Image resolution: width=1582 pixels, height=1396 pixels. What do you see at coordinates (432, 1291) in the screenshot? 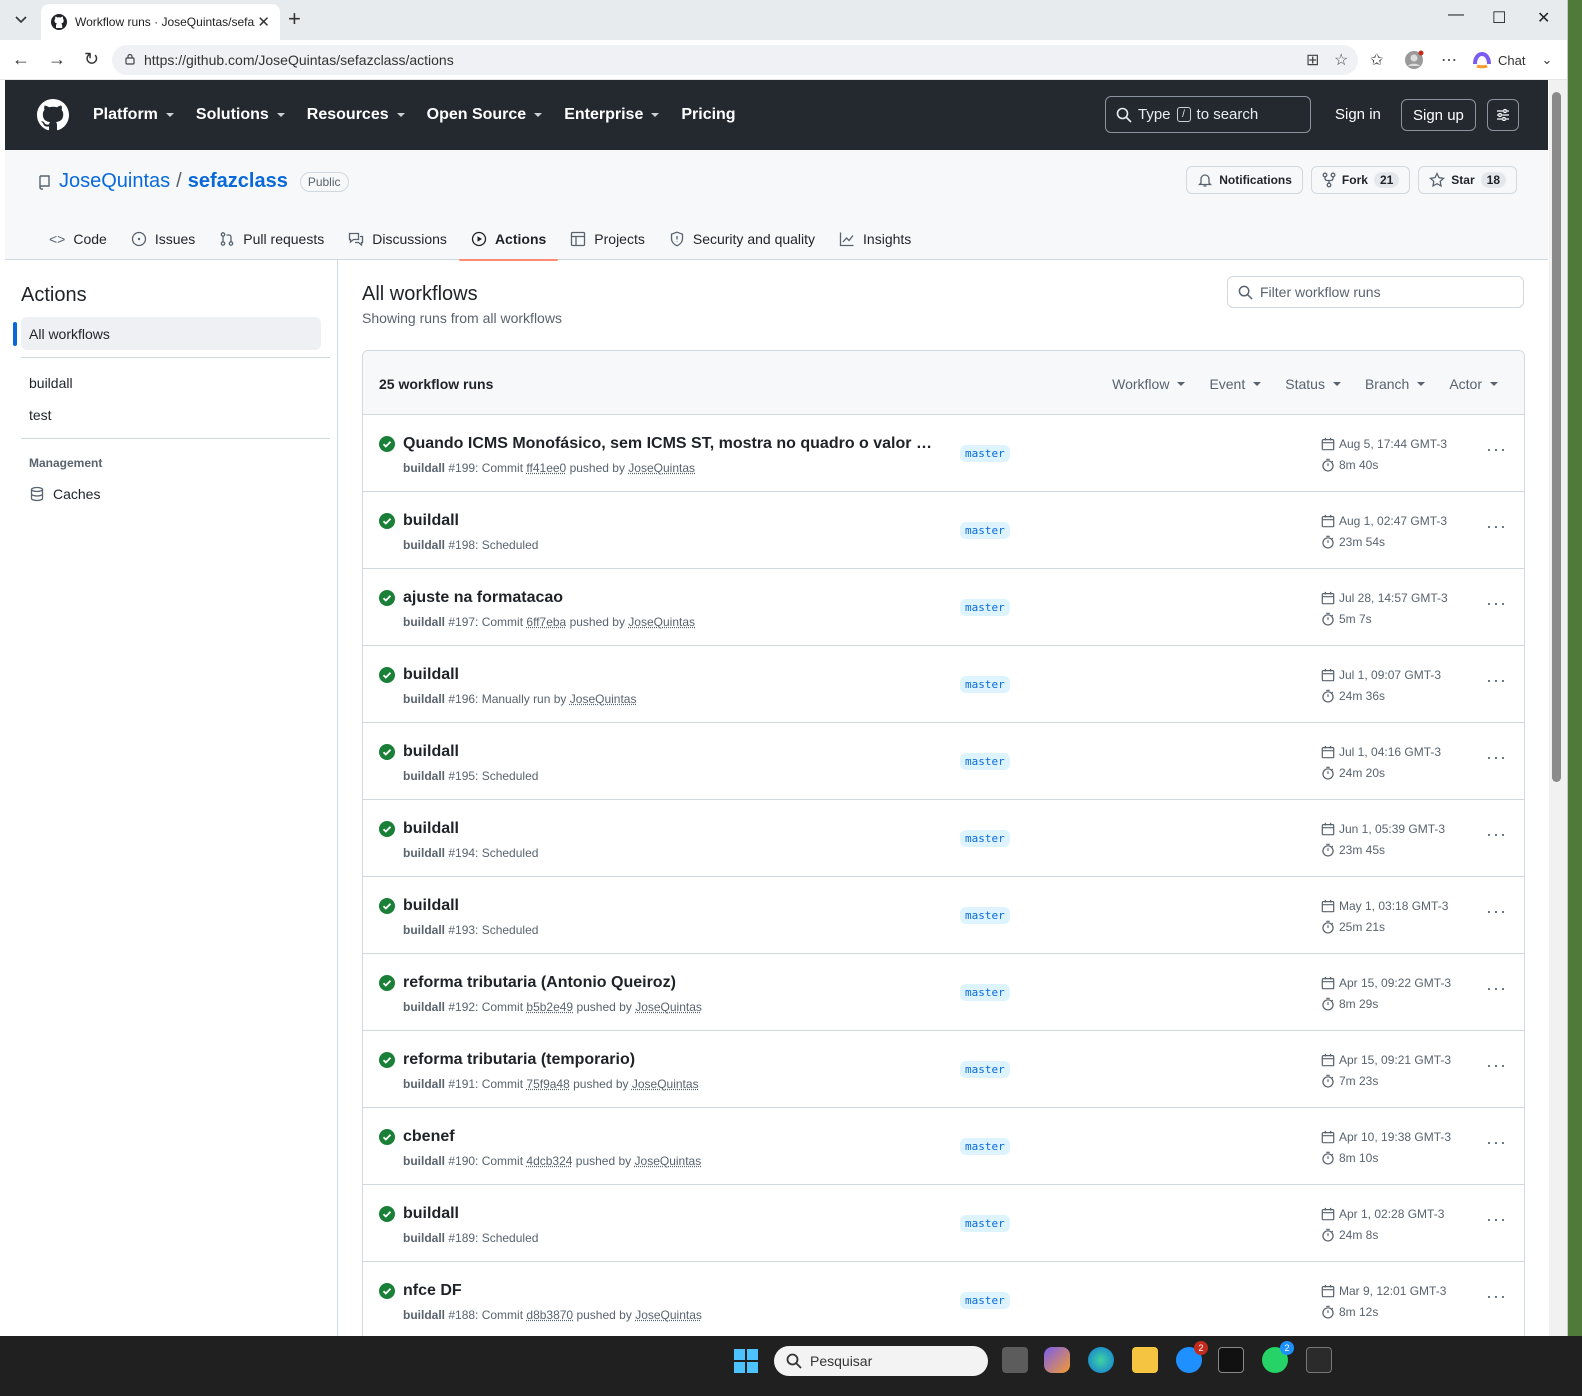
I see `run-title-link: nfce DF` at bounding box center [432, 1291].